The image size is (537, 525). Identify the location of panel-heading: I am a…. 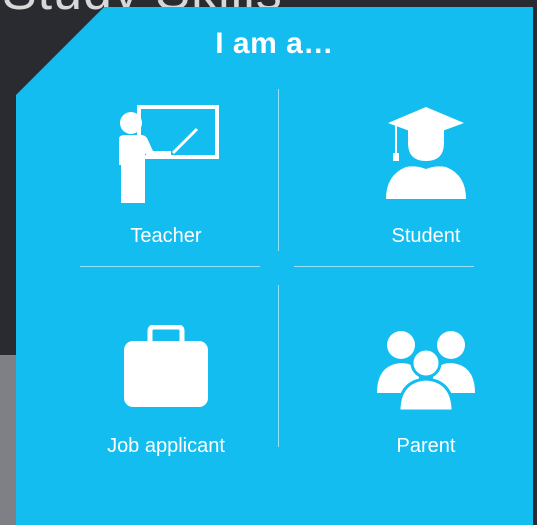
(274, 43).